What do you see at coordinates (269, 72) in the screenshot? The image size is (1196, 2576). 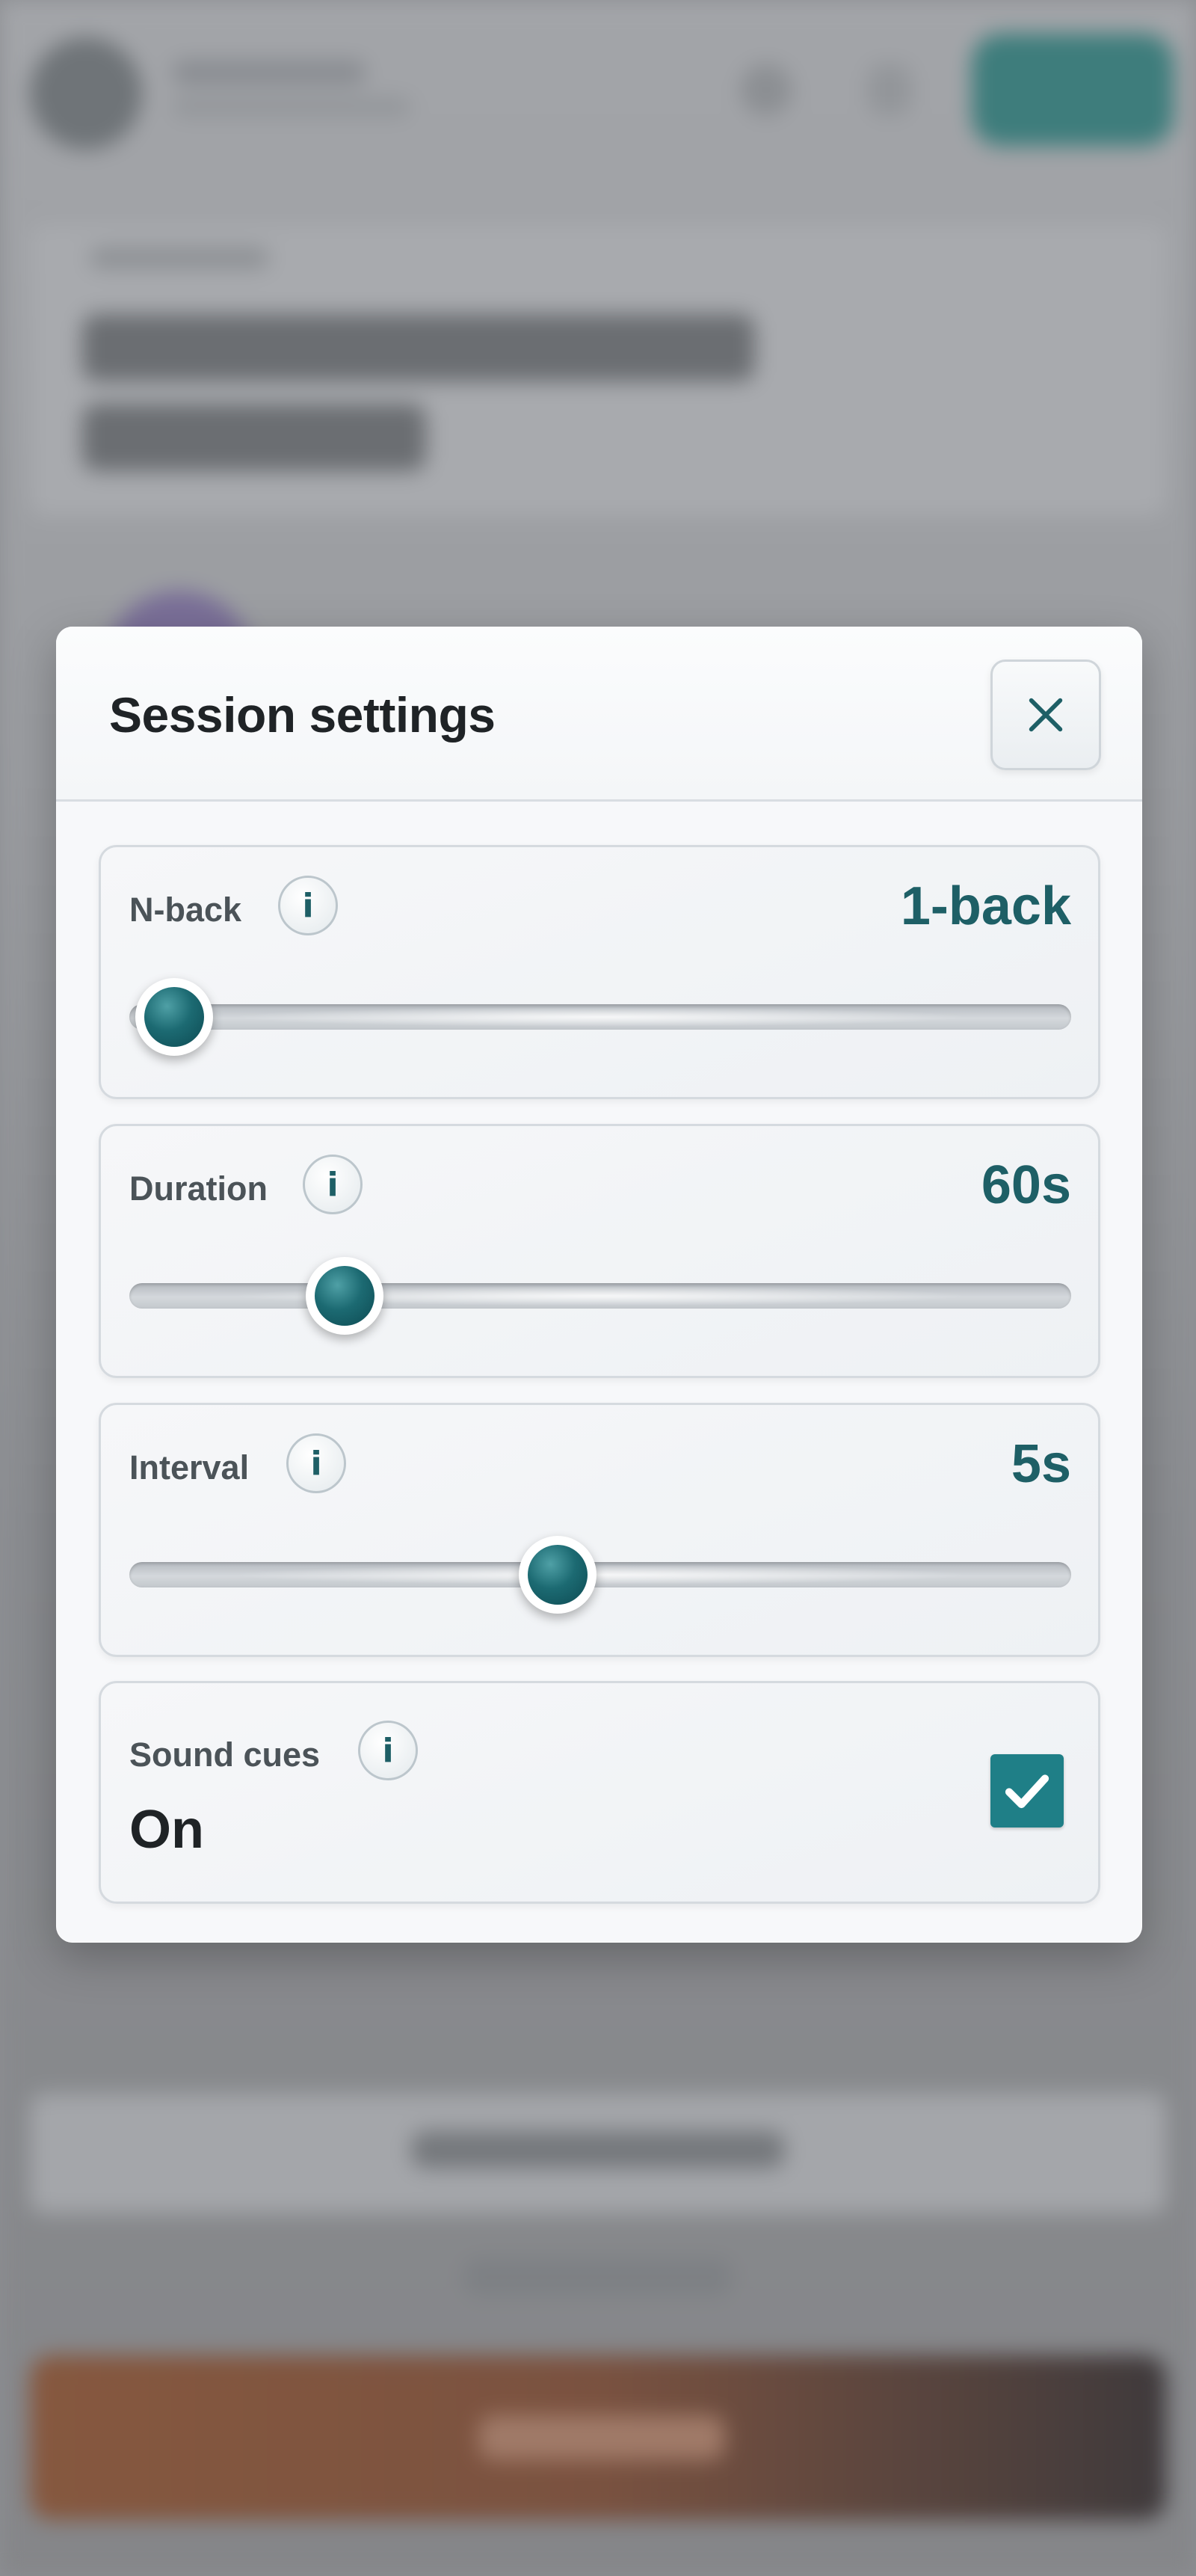 I see `background-brand-text` at bounding box center [269, 72].